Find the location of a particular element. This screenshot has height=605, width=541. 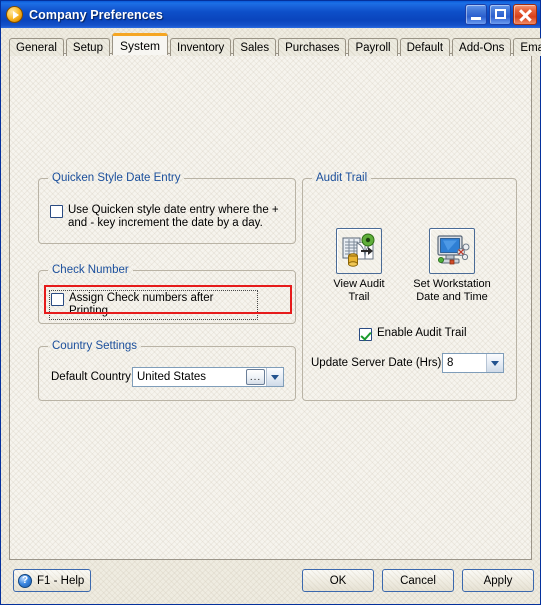

update-server-date-combo: 8 is located at coordinates (473, 363).